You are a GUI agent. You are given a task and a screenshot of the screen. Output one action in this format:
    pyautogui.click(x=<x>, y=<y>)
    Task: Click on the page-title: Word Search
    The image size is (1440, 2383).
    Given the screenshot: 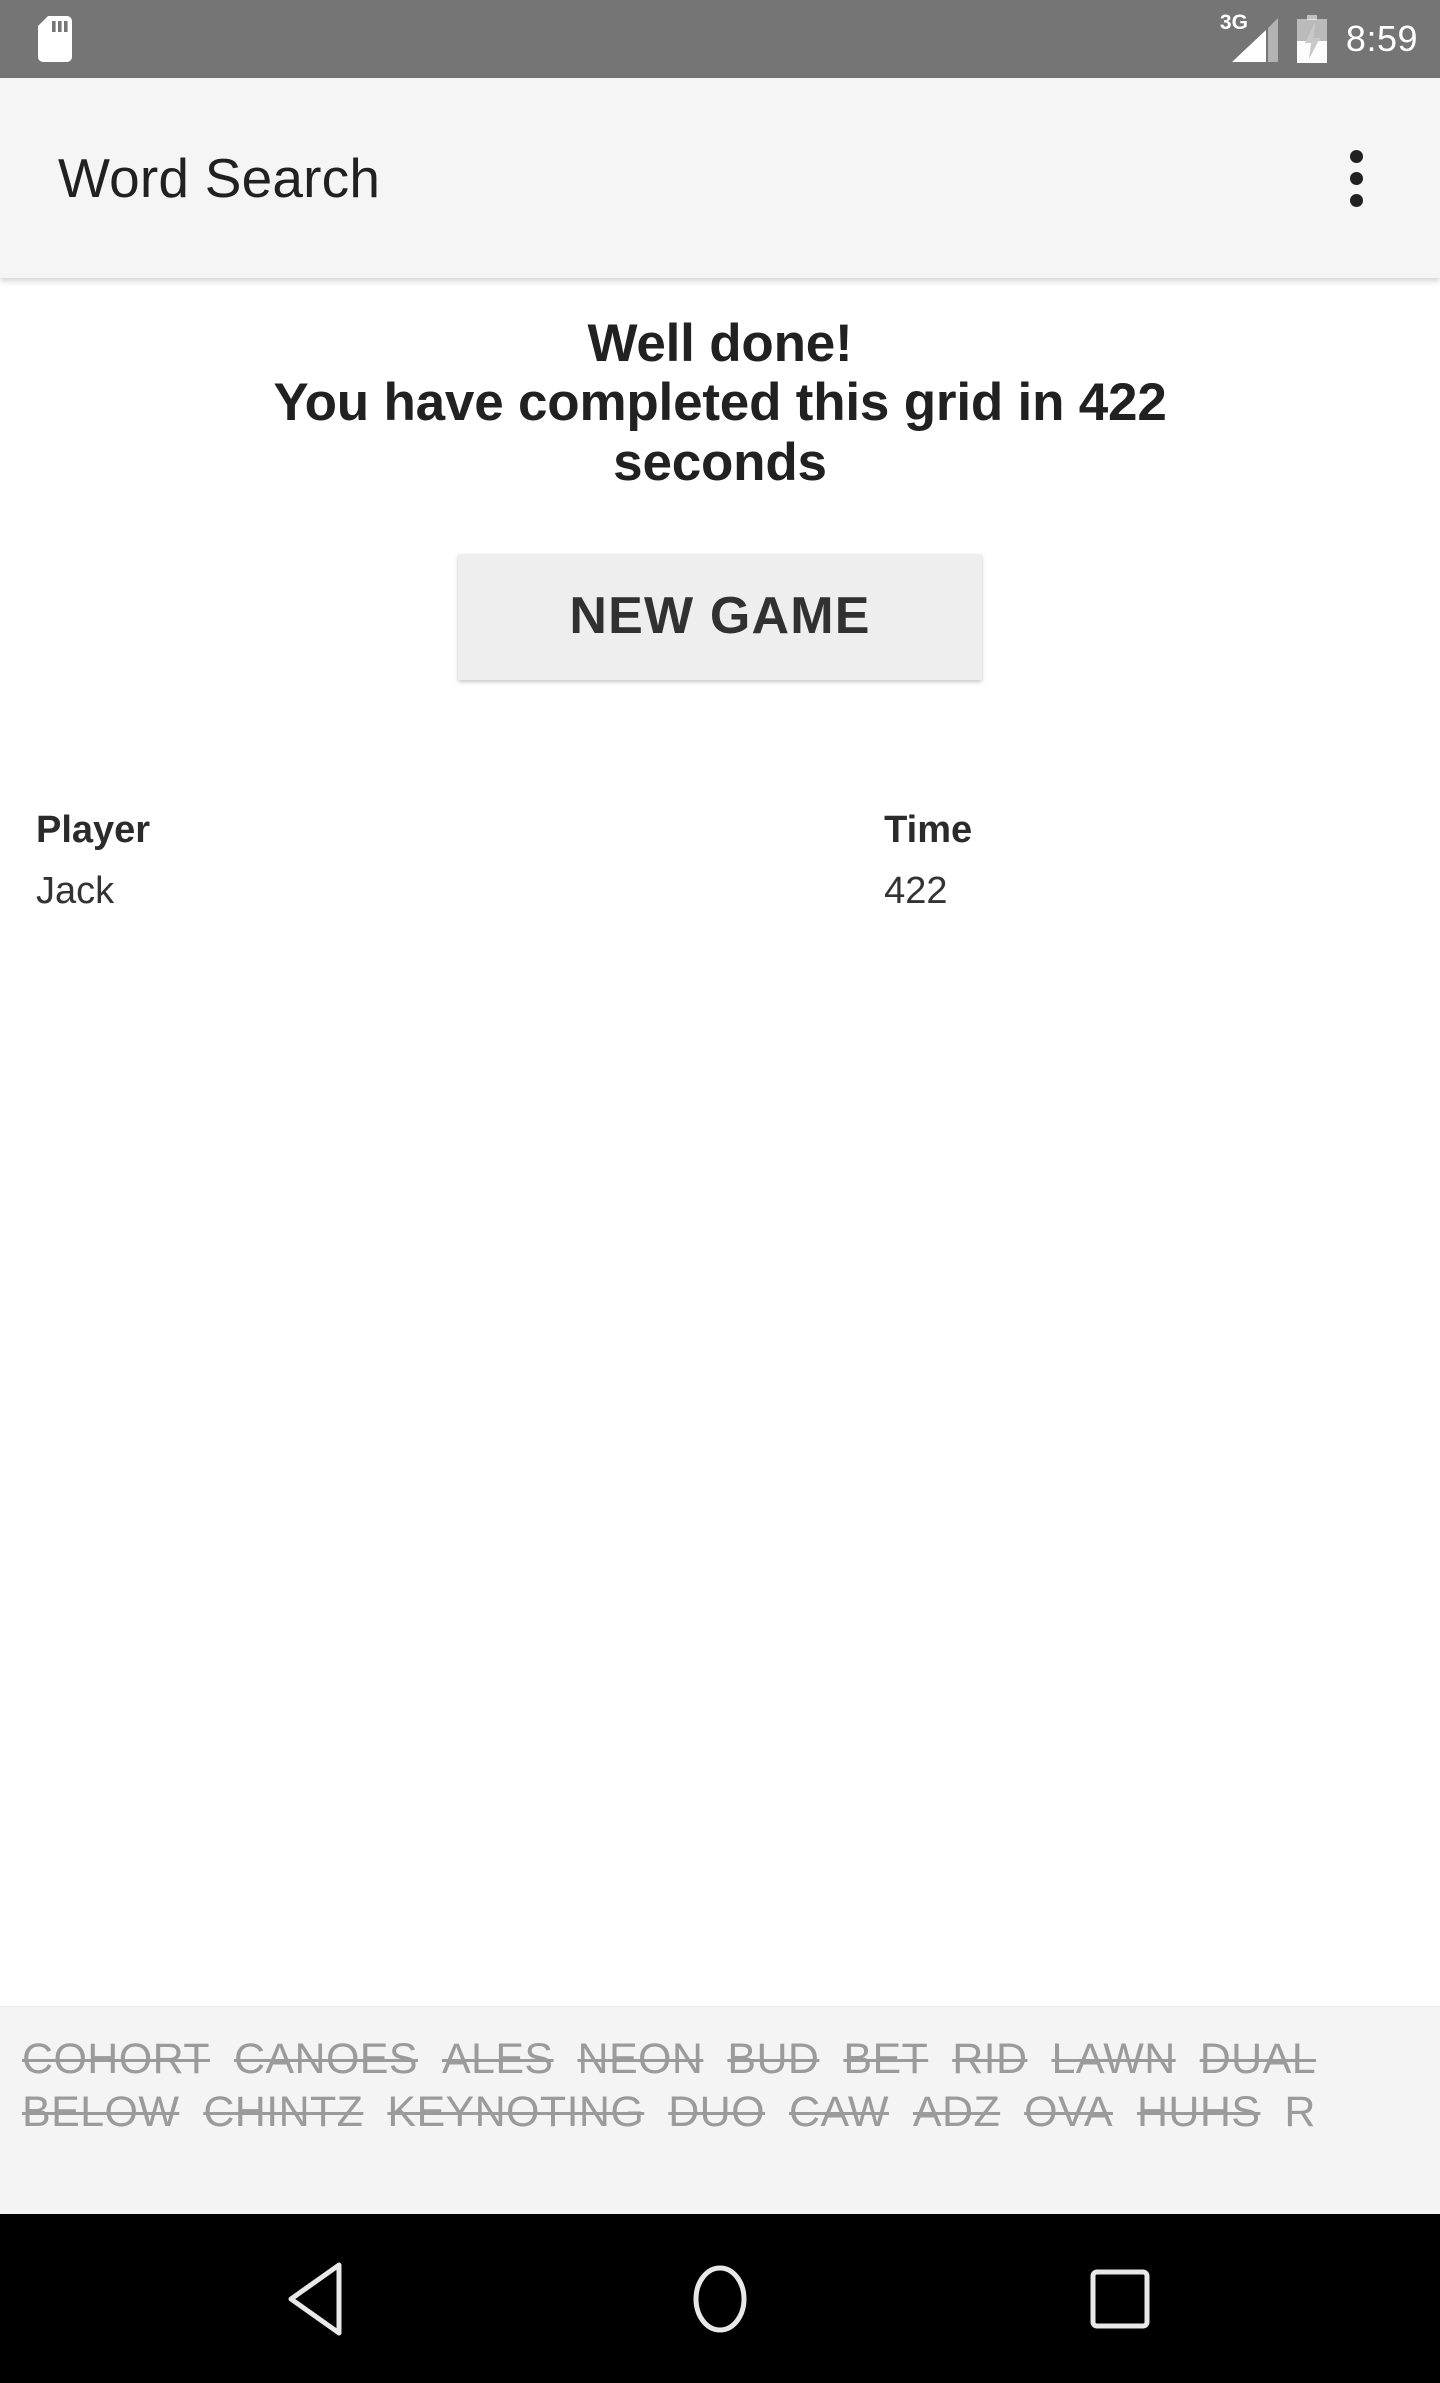 What is the action you would take?
    pyautogui.click(x=219, y=178)
    